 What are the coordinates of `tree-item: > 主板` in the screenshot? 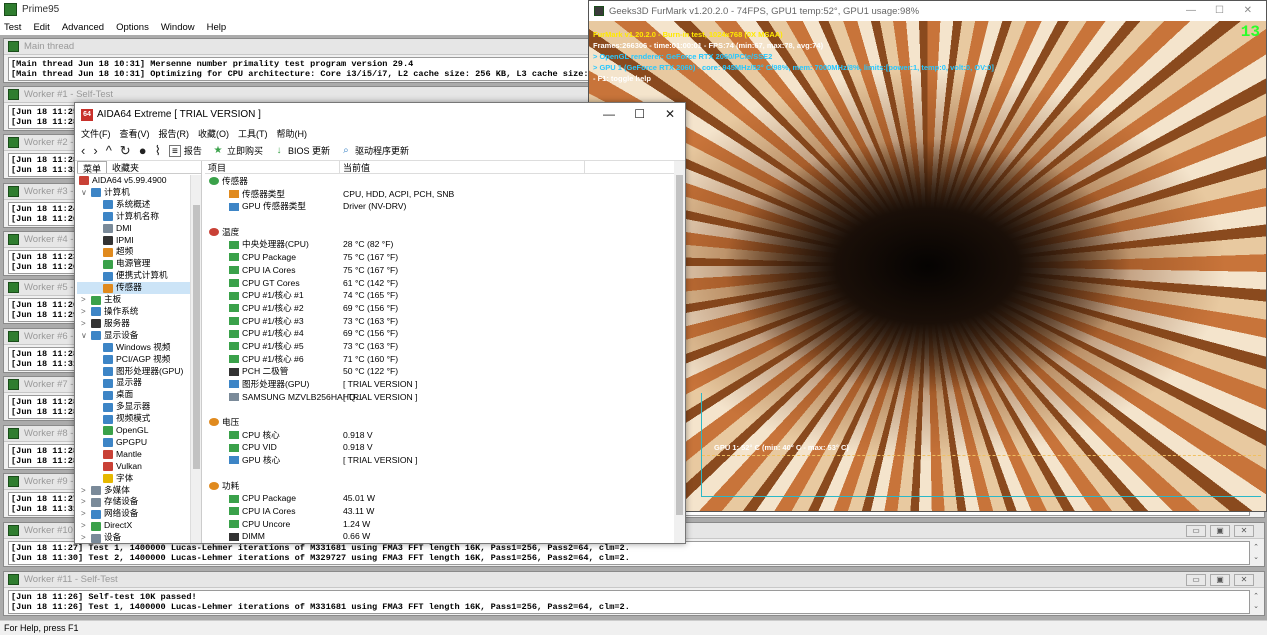 It's located at (133, 300).